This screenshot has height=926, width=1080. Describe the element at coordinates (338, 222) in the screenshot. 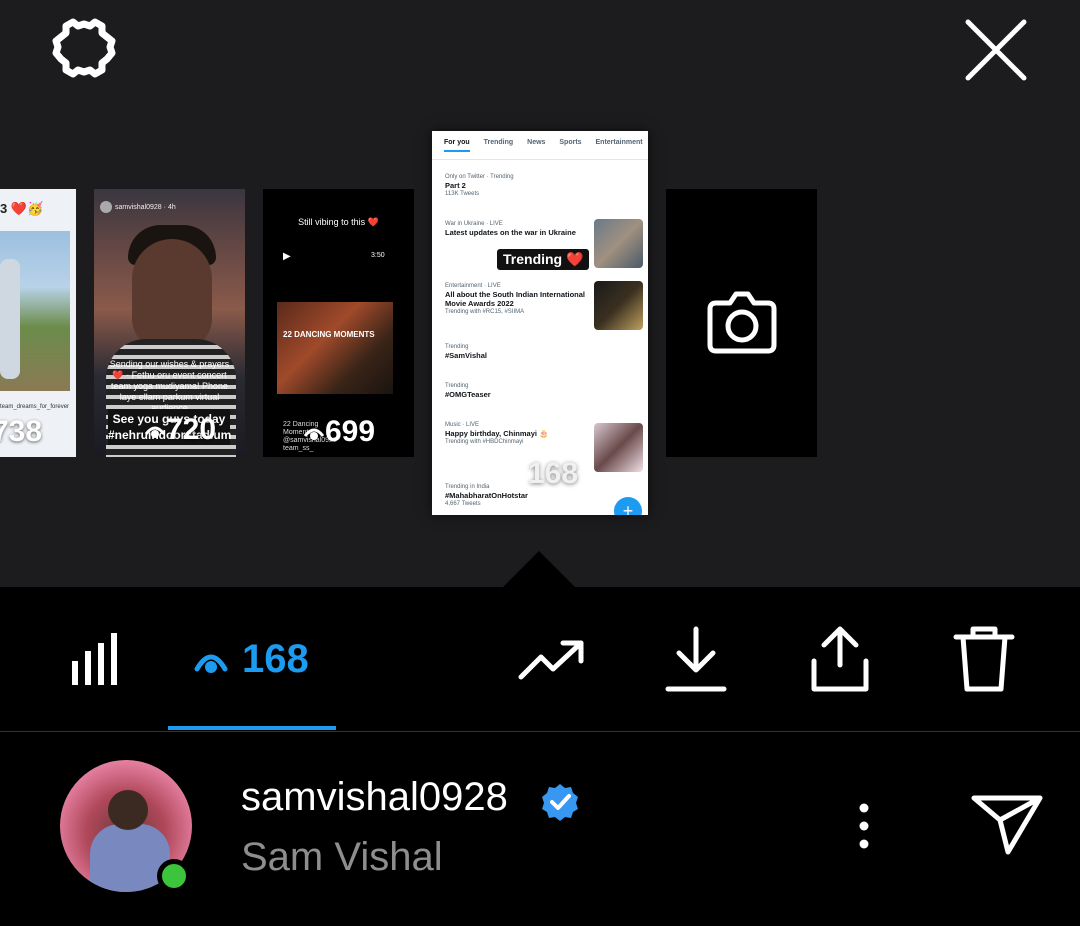

I see `story-title: Still vibing to this ❤️` at that location.